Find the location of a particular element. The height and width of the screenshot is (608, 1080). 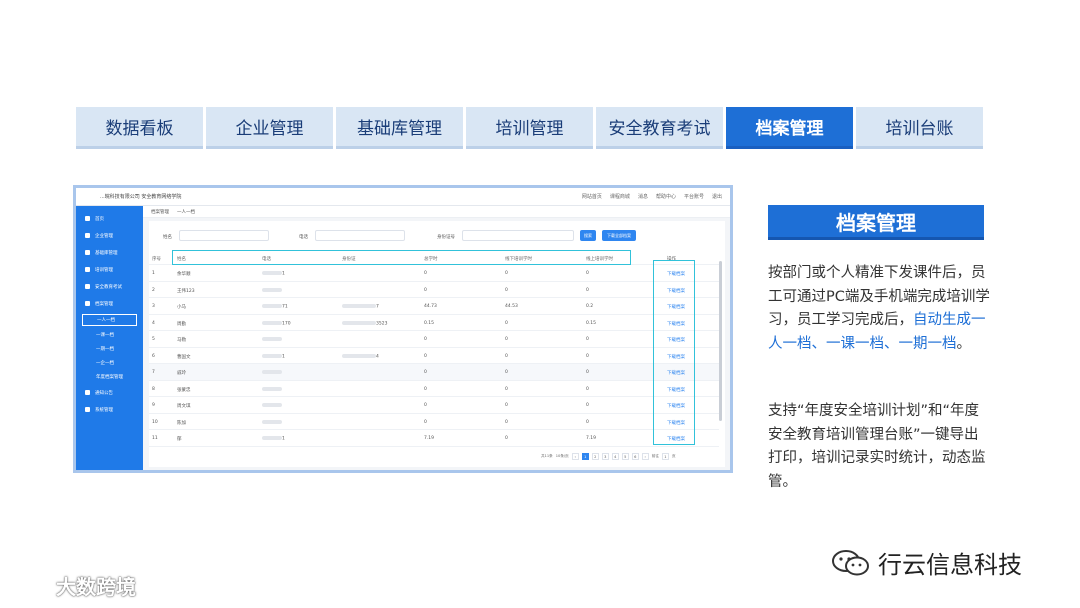

pager-page-size: 10条/页 is located at coordinates (562, 456).